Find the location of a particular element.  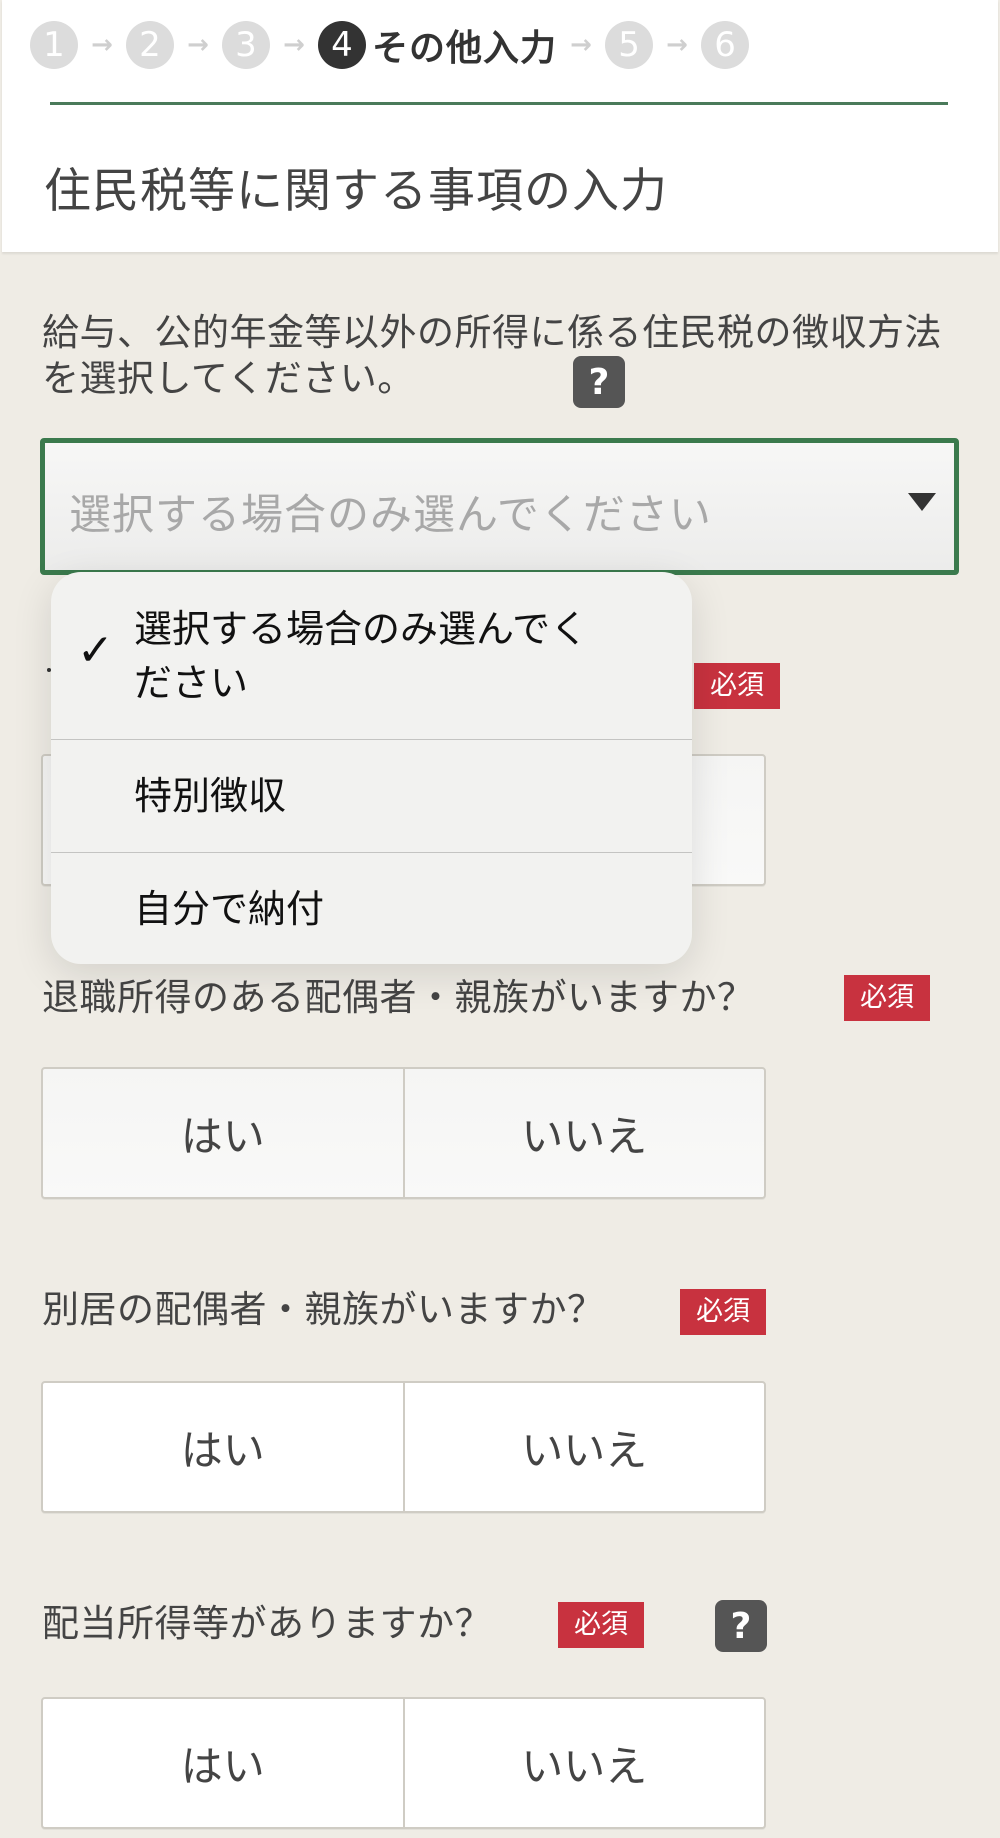

step-4-current: 4 is located at coordinates (342, 45).